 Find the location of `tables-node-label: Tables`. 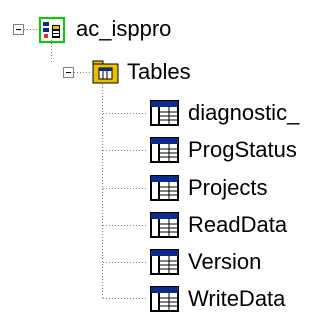

tables-node-label: Tables is located at coordinates (159, 72).